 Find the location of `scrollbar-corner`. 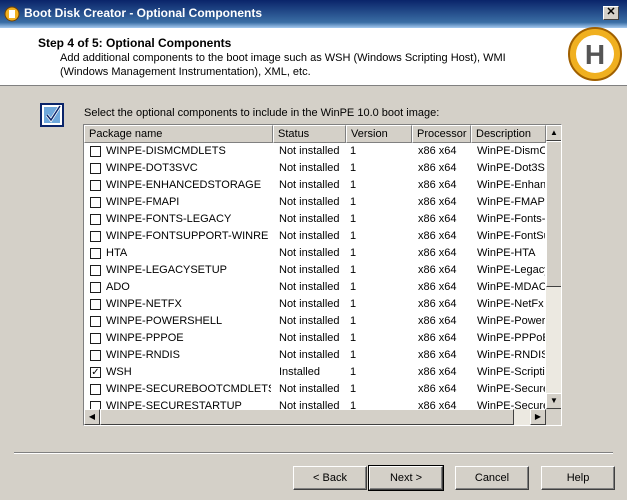

scrollbar-corner is located at coordinates (553, 417).